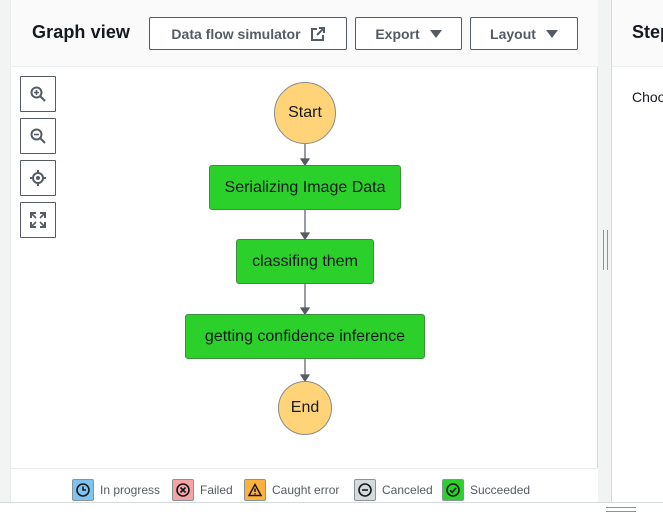 This screenshot has height=517, width=663. I want to click on node-end: End, so click(305, 408).